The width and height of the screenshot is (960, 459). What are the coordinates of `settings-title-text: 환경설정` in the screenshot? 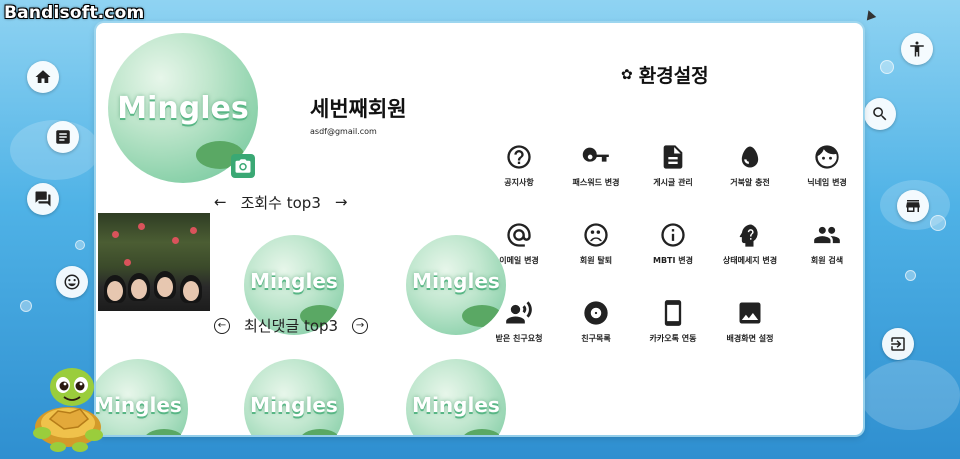 It's located at (673, 76).